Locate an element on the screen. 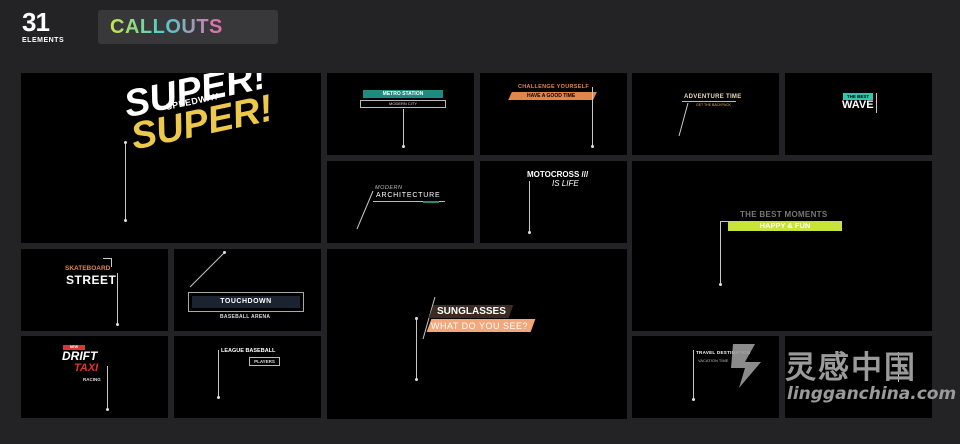 This screenshot has height=444, width=960. super-pointer-line is located at coordinates (125, 181).